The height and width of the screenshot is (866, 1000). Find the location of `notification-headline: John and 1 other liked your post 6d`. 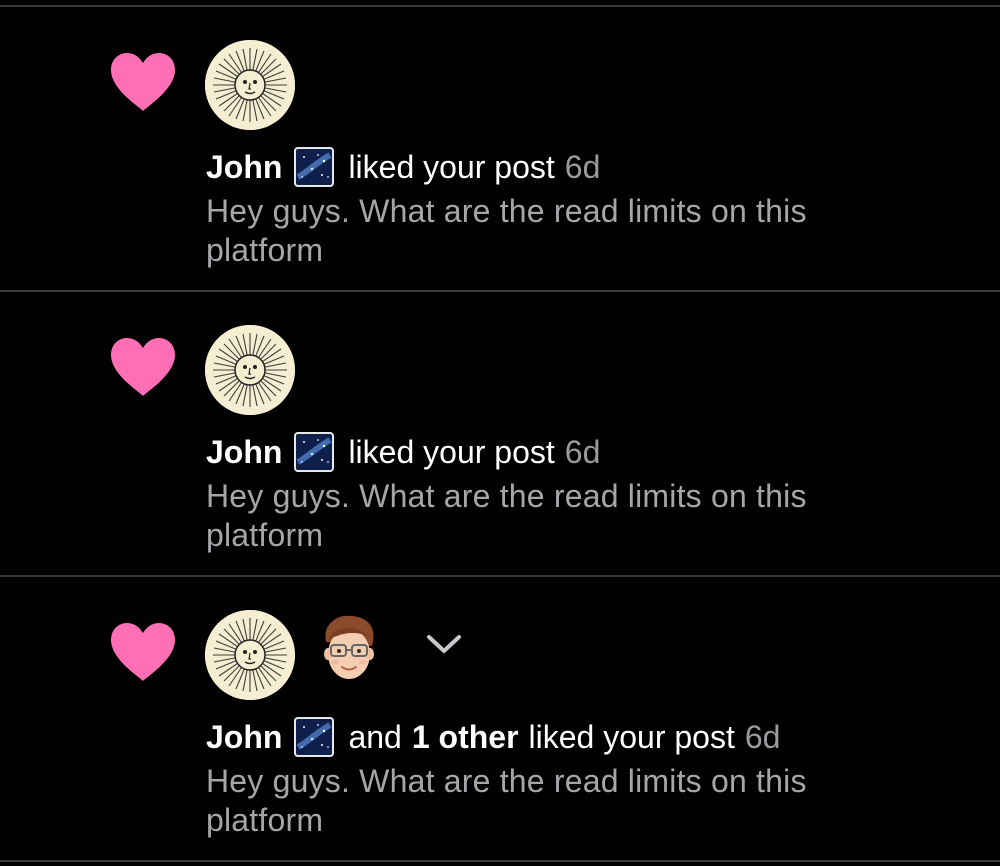

notification-headline: John and 1 other liked your post 6d is located at coordinates (493, 737).